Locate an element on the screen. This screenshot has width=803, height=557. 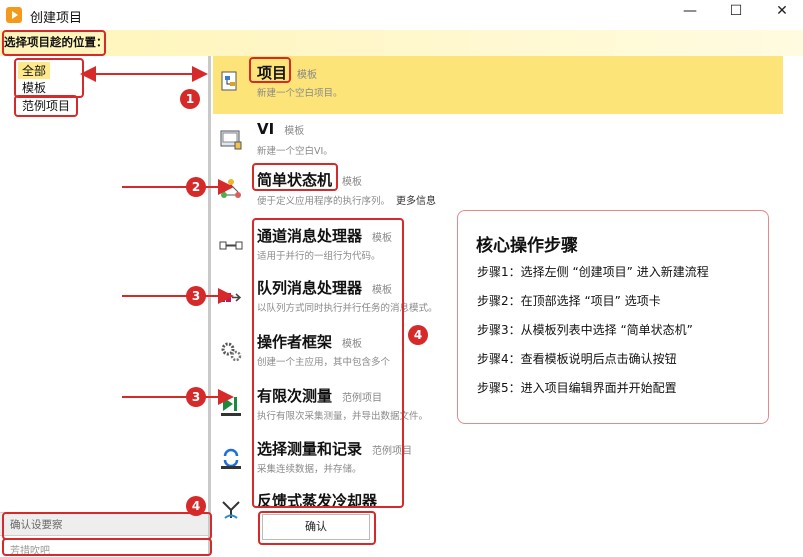
annotation-box-categories is located at coordinates (49, 78).